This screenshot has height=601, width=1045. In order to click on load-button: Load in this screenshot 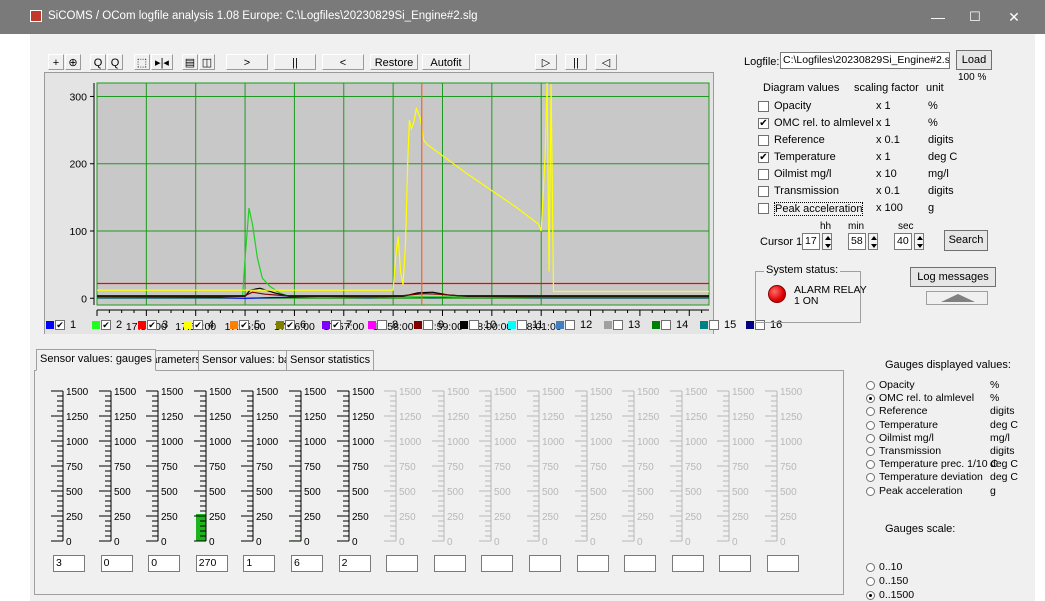, I will do `click(974, 60)`.